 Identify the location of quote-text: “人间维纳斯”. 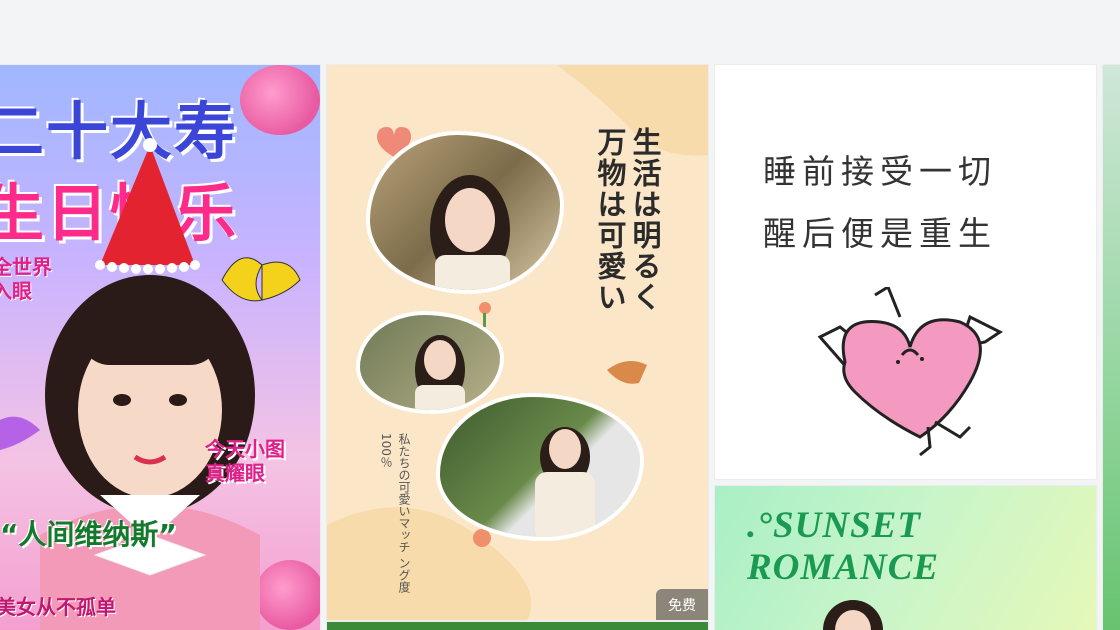
(88, 534).